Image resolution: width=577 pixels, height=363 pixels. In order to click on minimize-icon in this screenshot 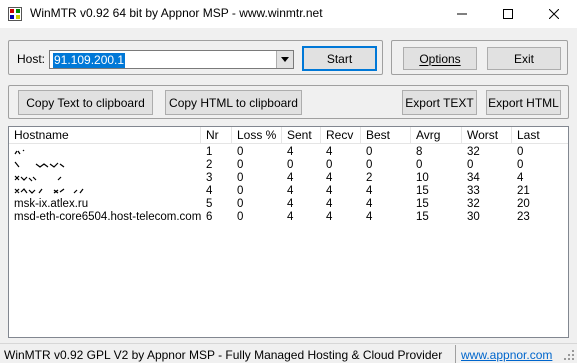, I will do `click(462, 14)`.